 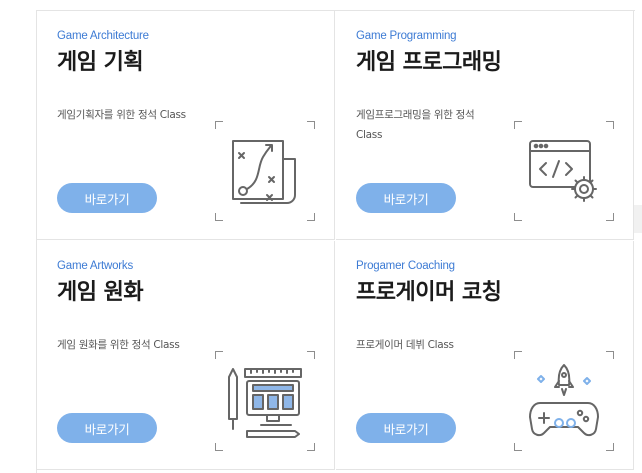 I want to click on card-title: 게임 원화, so click(x=100, y=292).